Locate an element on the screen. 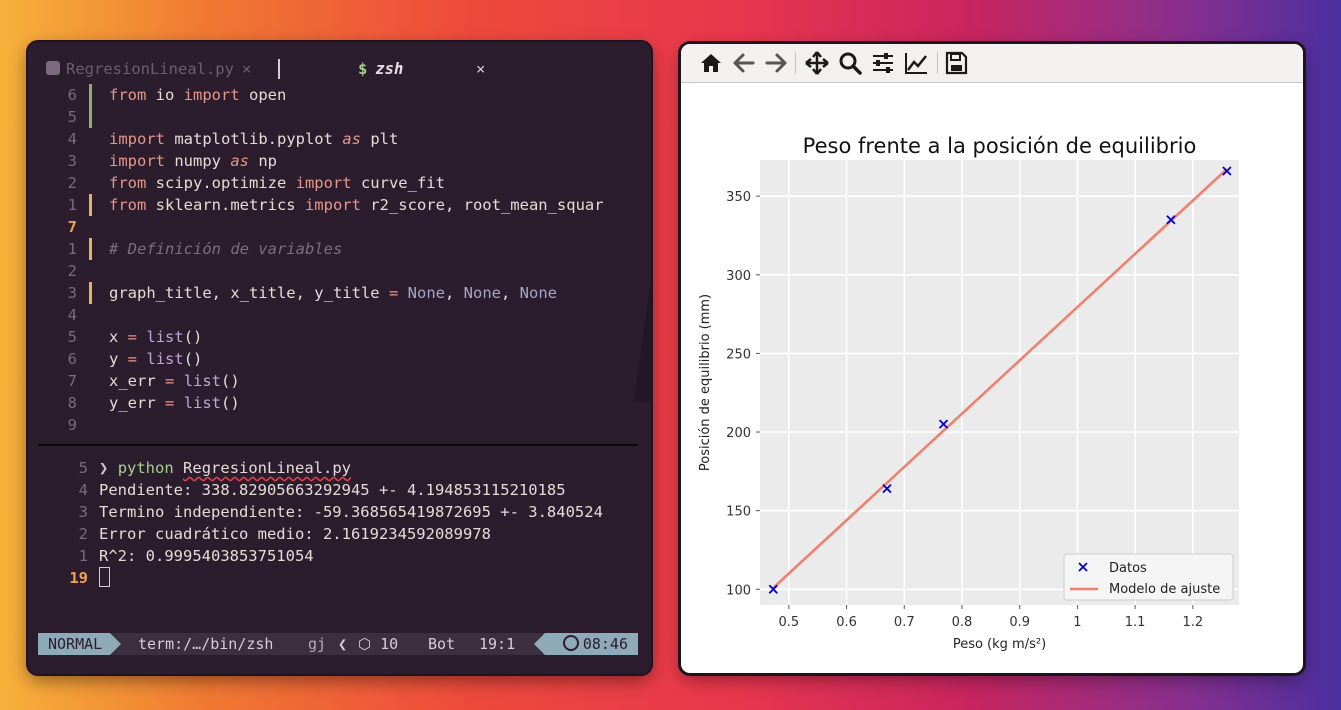  toolbar-separator is located at coordinates (937, 63).